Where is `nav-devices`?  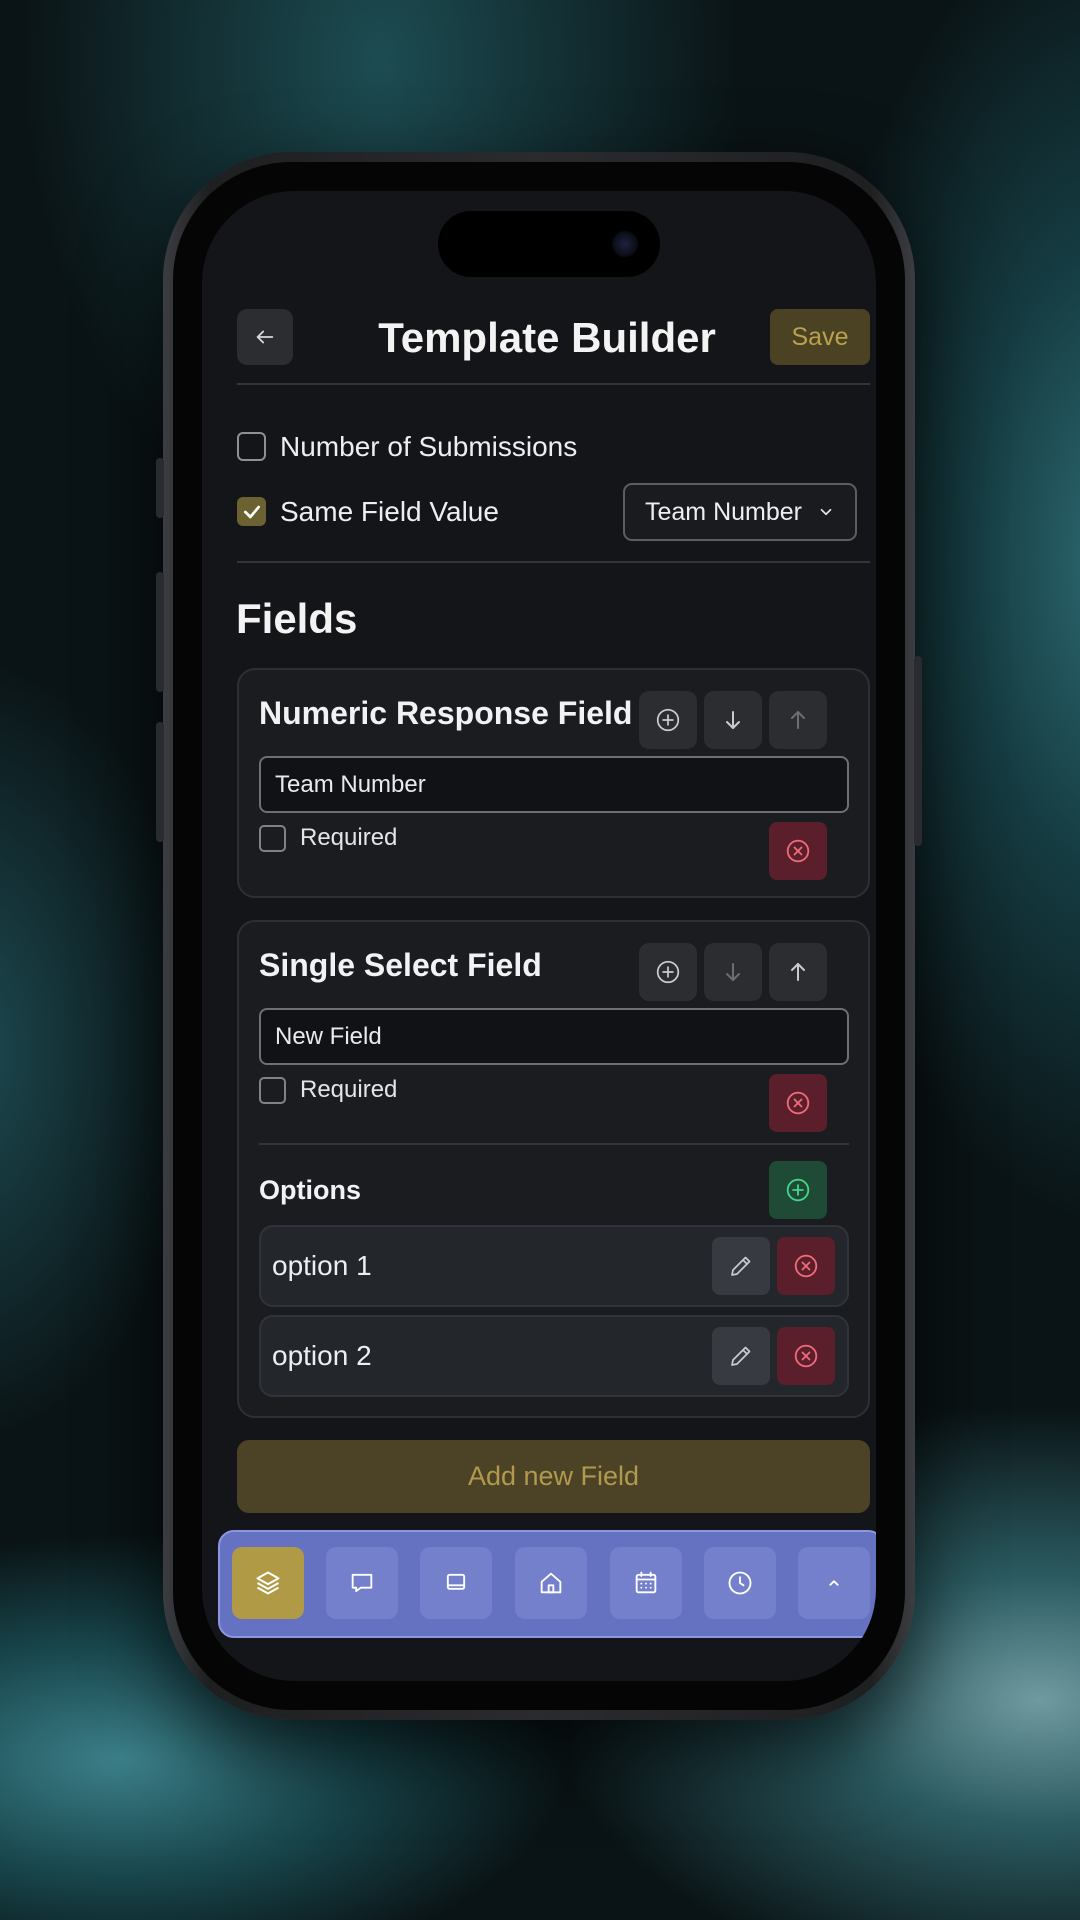
nav-devices is located at coordinates (456, 1583).